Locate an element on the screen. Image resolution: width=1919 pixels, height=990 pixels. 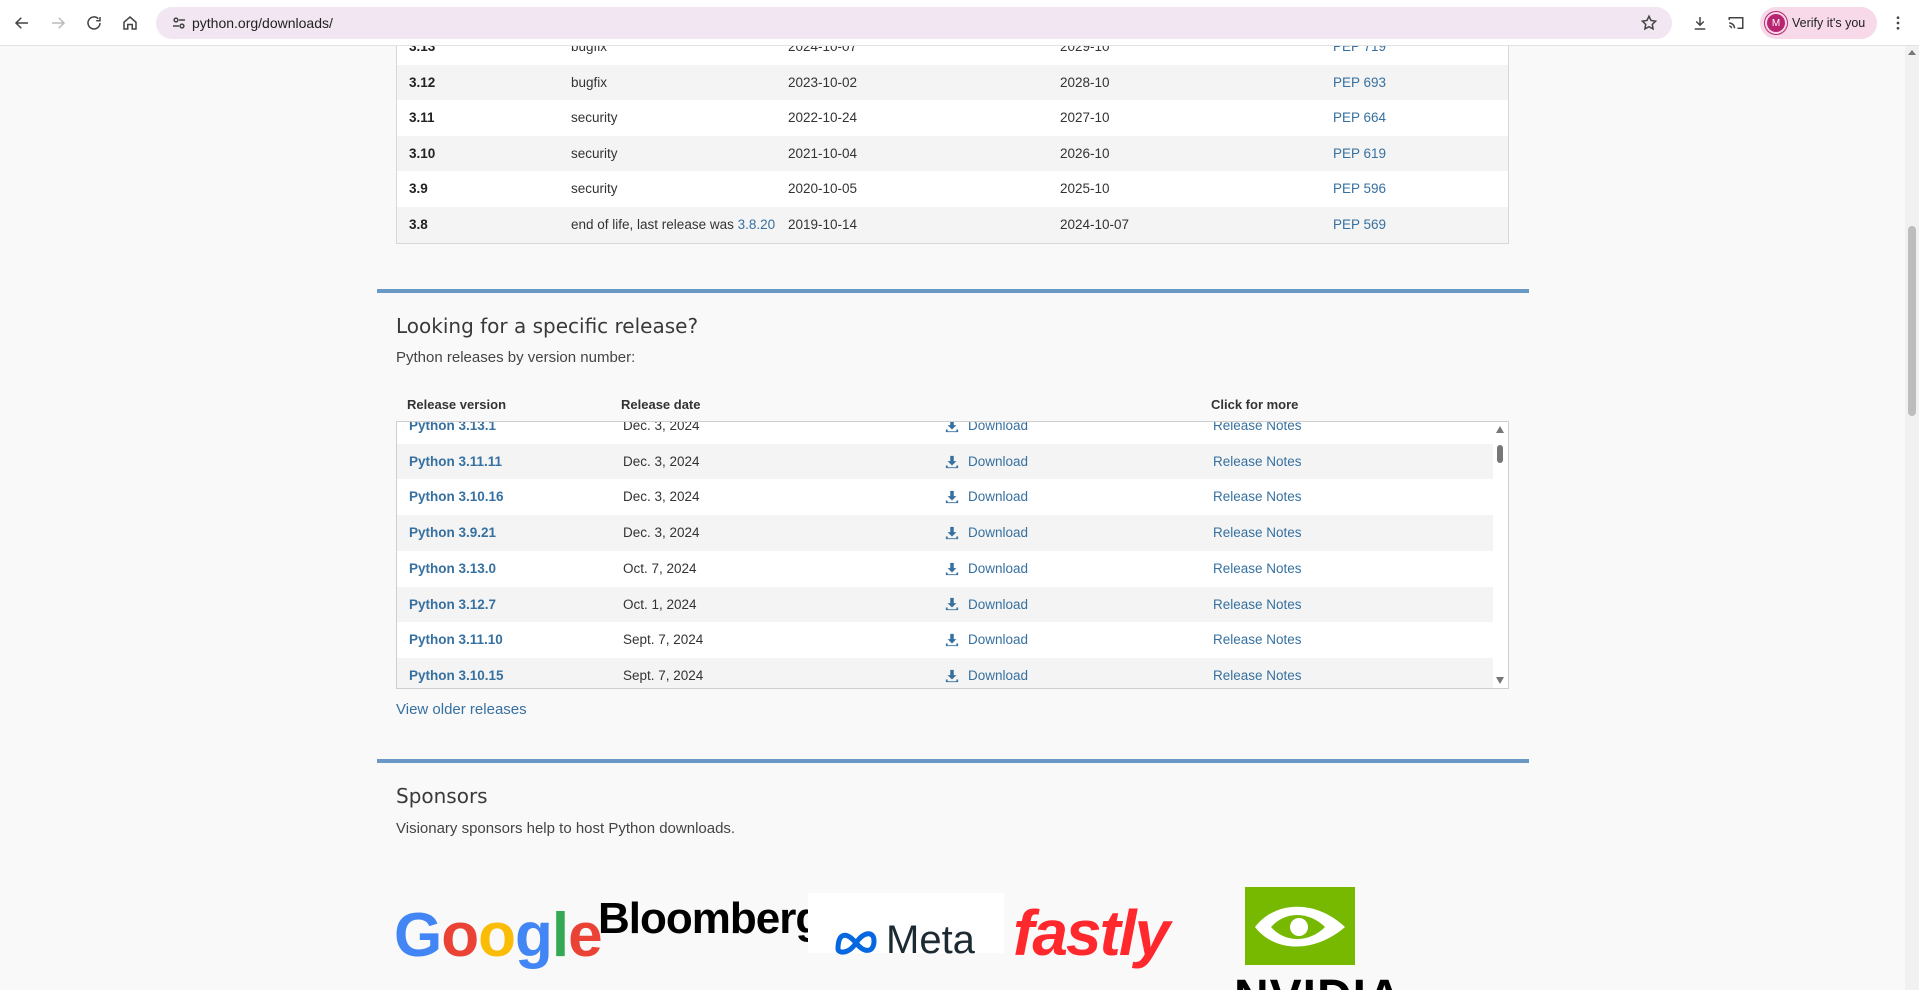
pep-link: PEP 569 is located at coordinates (1359, 225).